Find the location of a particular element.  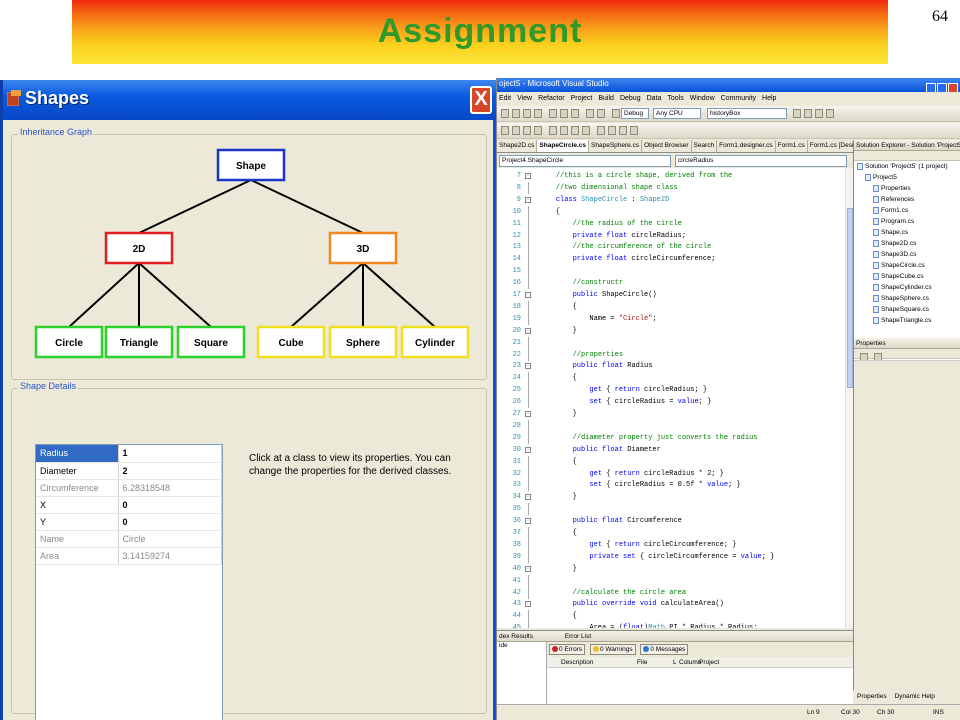

solution-tree-item: Shape.cs is located at coordinates (907, 232).